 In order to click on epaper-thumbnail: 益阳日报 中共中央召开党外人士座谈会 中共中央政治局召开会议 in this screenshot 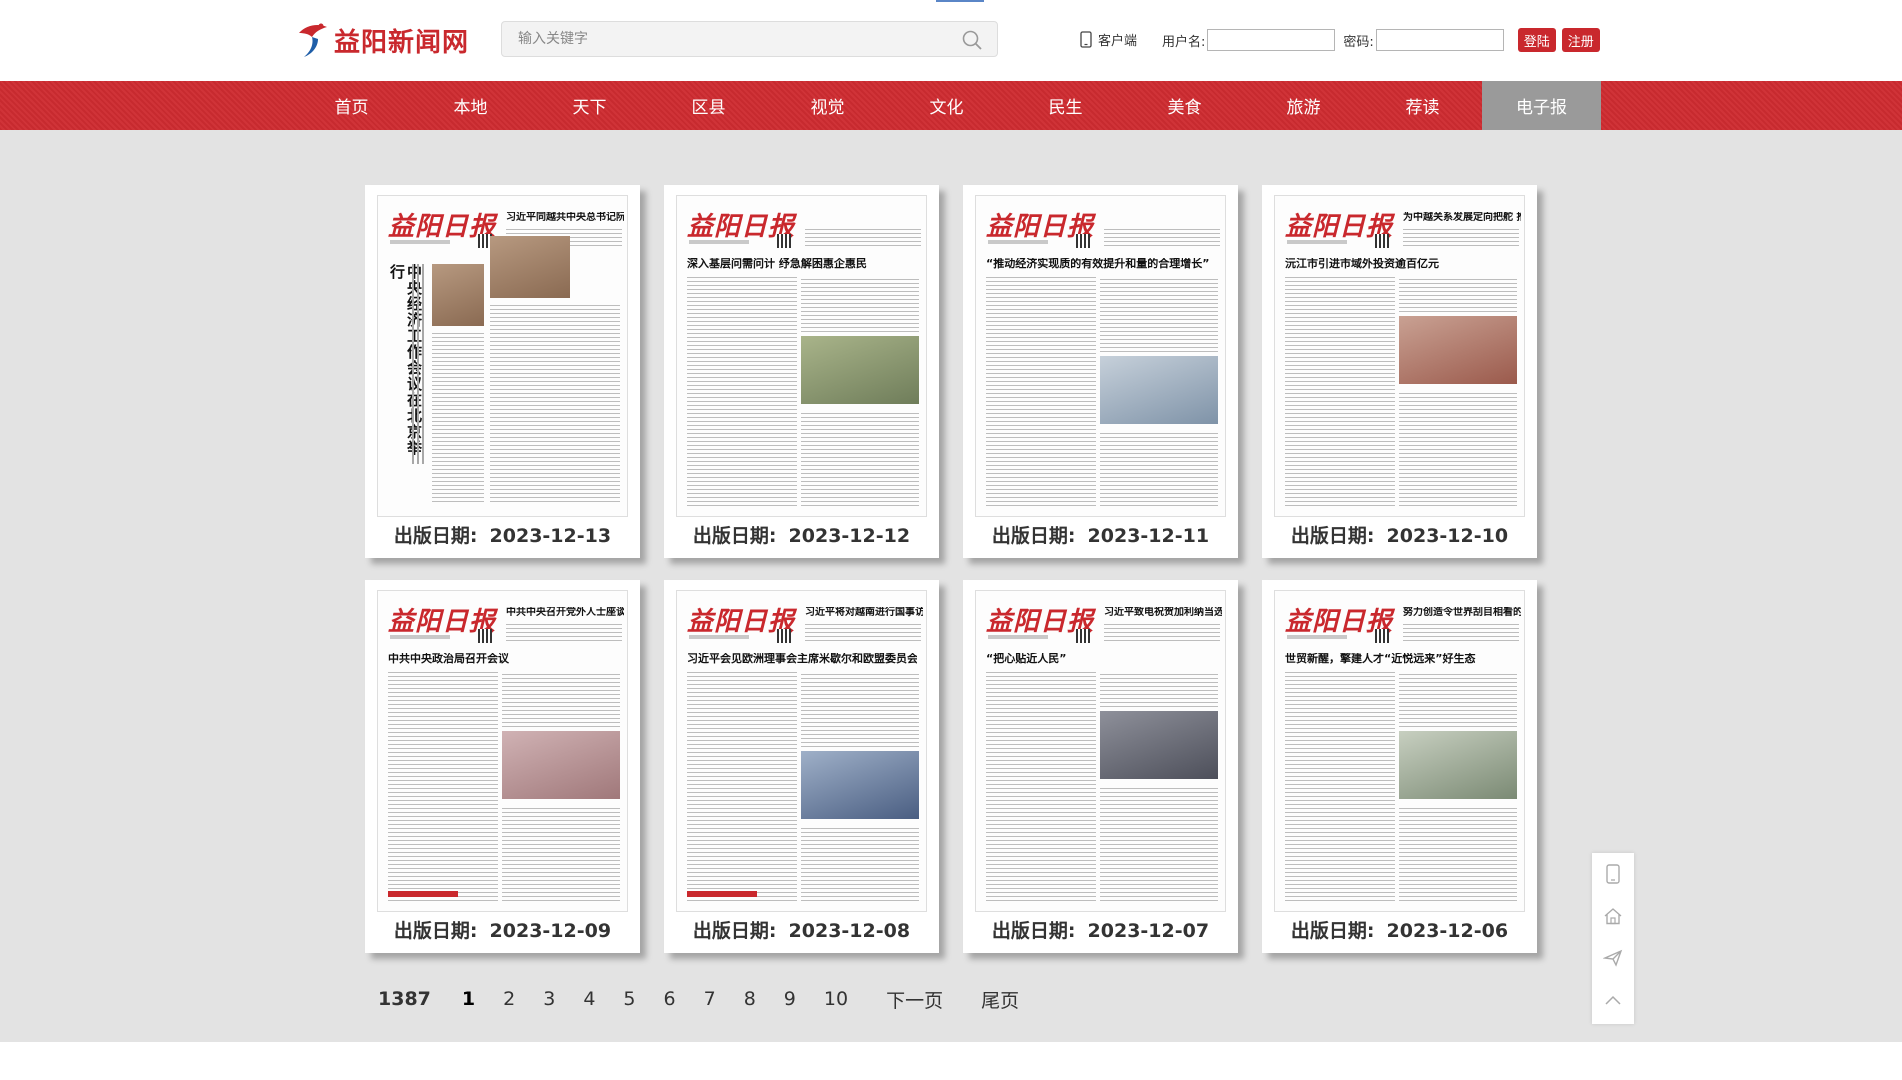, I will do `click(502, 751)`.